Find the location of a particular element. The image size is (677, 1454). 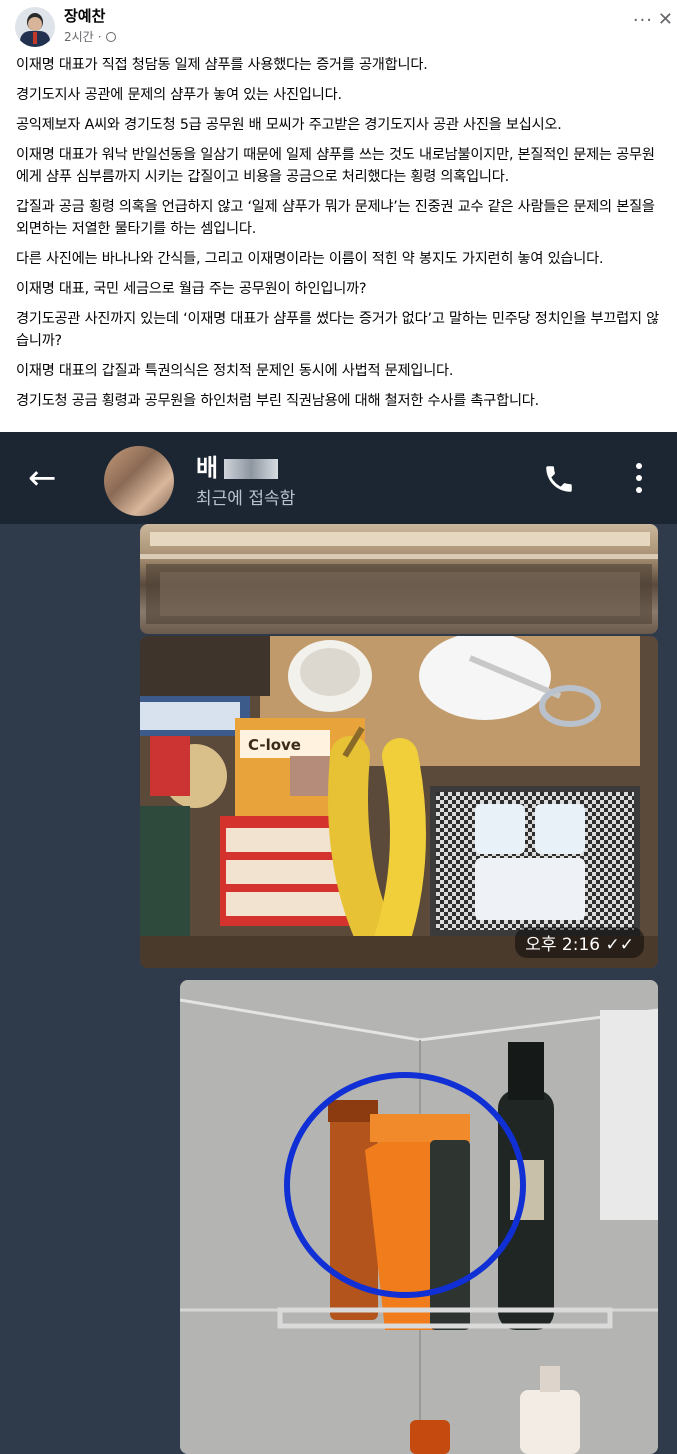

more-vertical-icon is located at coordinates (639, 478).